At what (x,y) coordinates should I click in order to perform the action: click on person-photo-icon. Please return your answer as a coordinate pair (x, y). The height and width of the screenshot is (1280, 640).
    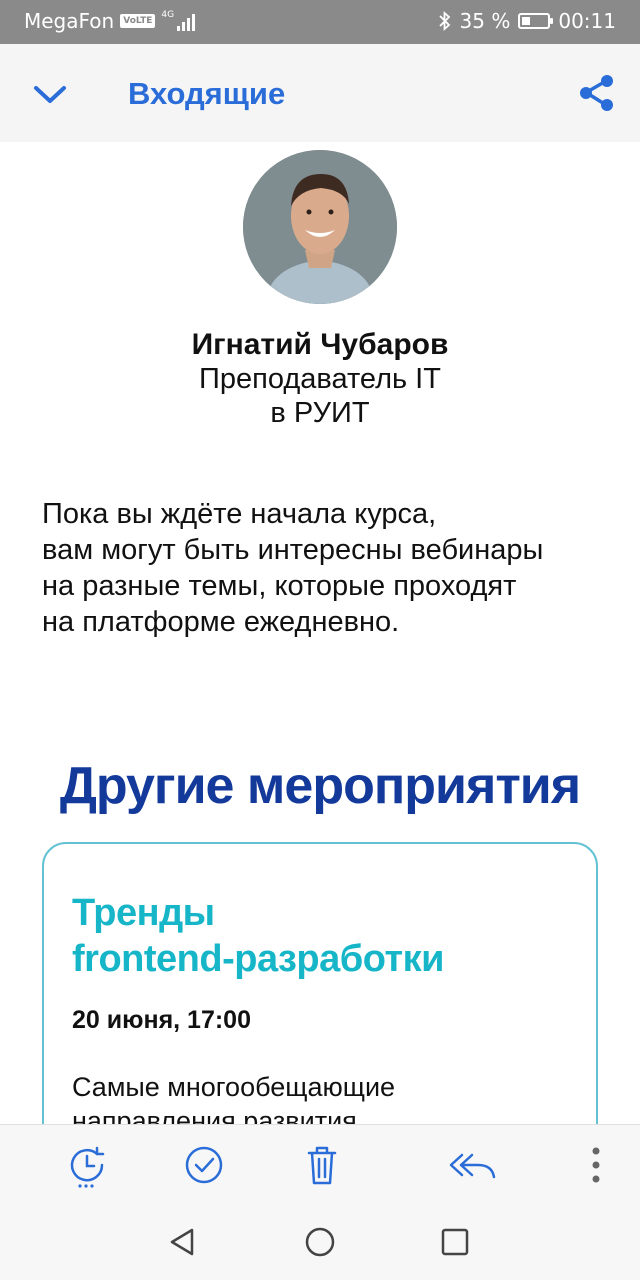
    Looking at the image, I should click on (320, 227).